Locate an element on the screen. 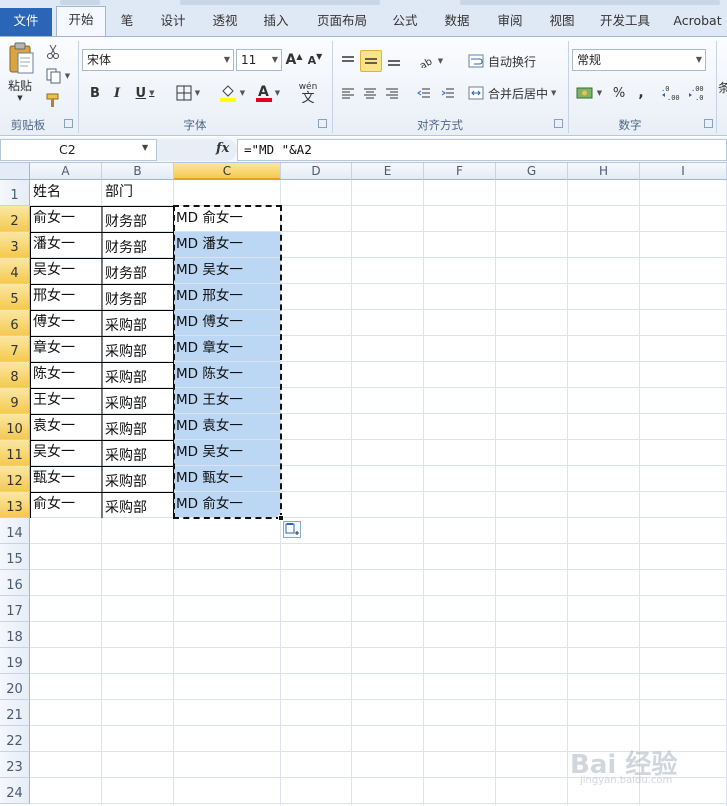  row-header-4: 4 is located at coordinates (15, 271).